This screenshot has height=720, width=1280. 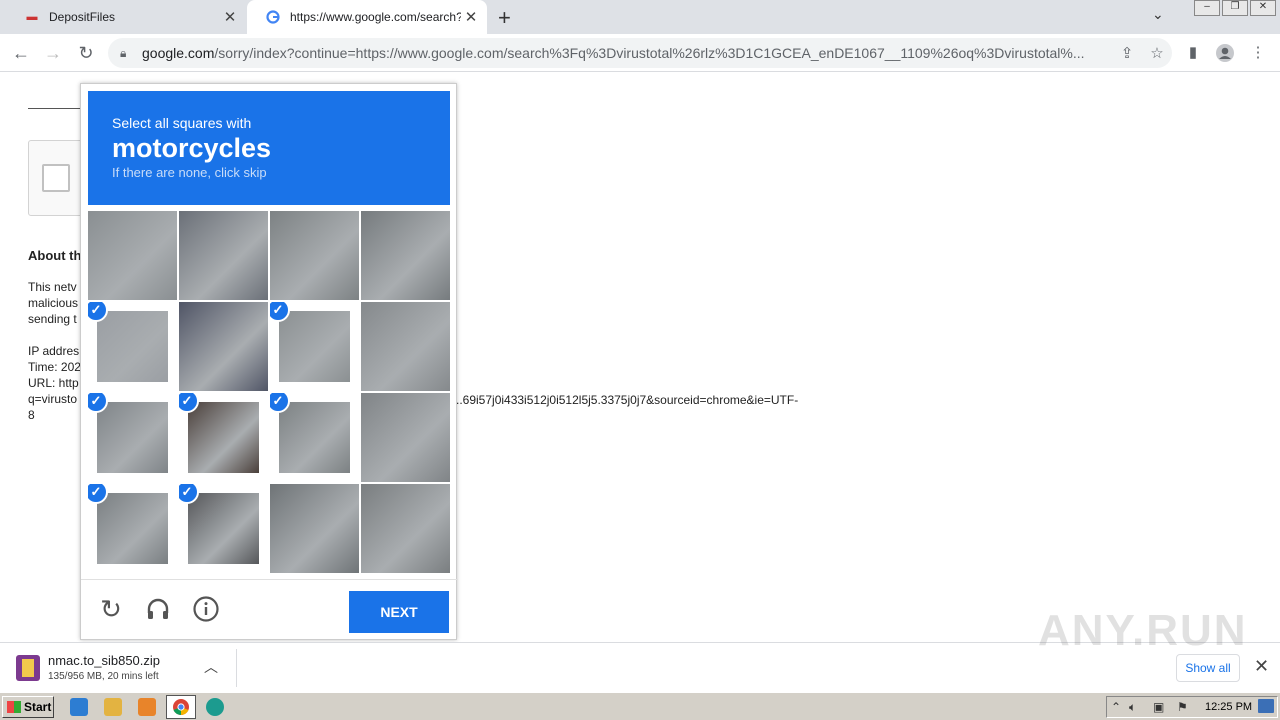 I want to click on next-button: NEXT, so click(x=399, y=612).